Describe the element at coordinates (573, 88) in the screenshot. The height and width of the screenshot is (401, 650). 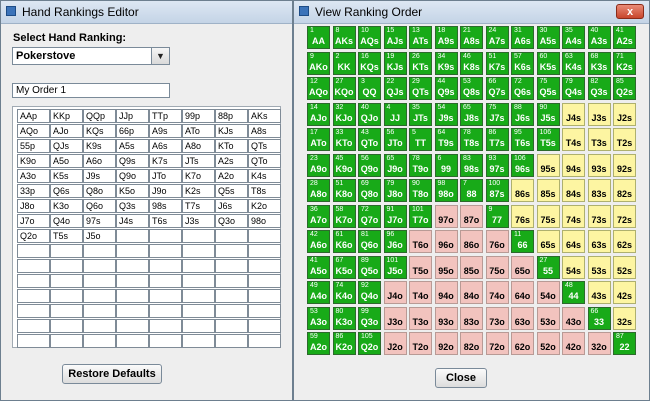
I see `hand-cell: 79 Q4s` at that location.